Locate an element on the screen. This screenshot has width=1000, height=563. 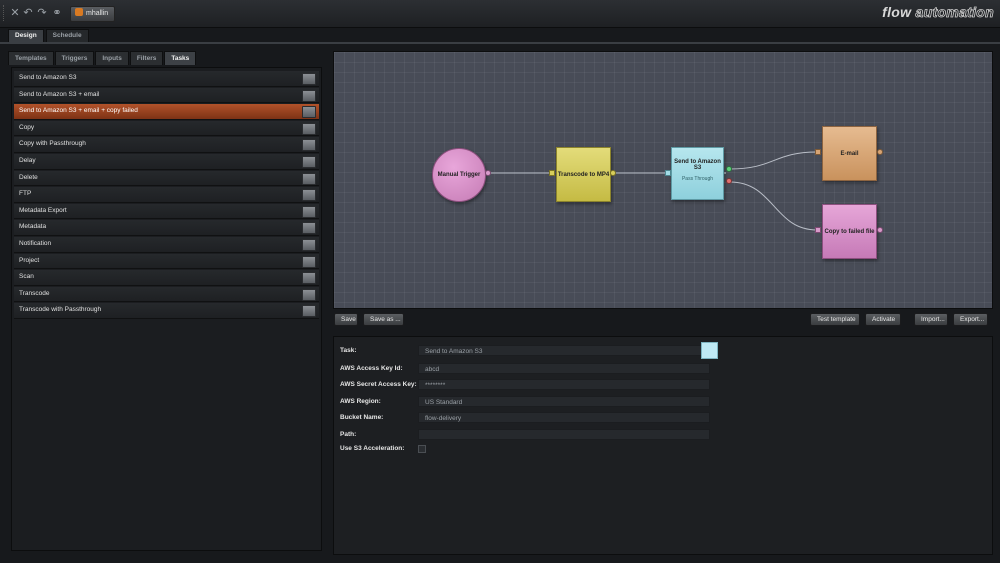
task-list-item-label: Notification is located at coordinates (35, 243).